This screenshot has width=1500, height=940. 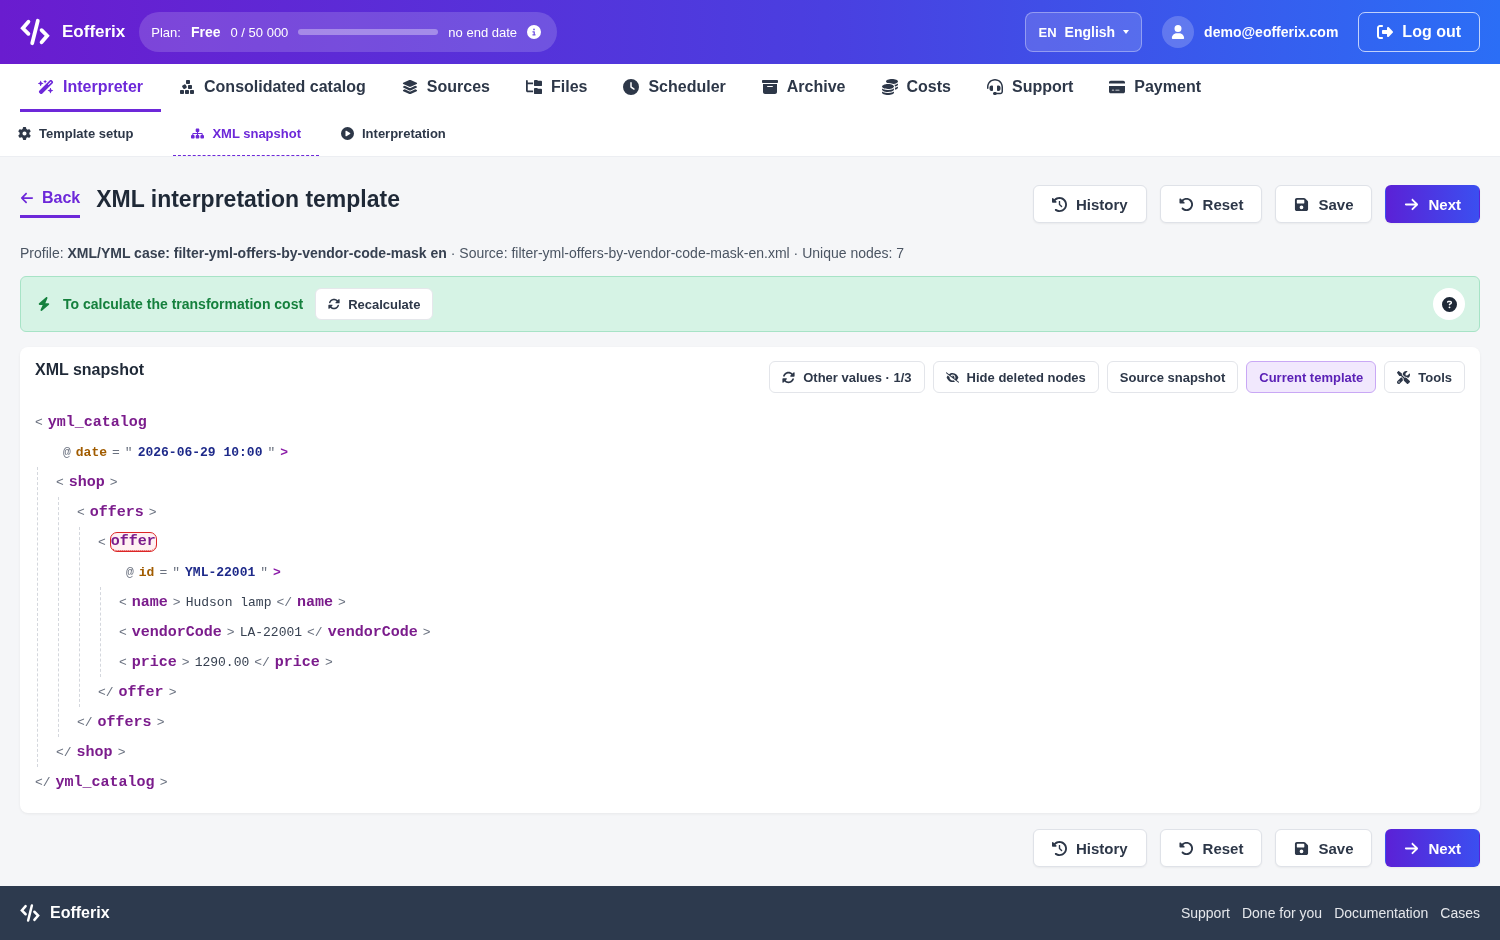 What do you see at coordinates (105, 782) in the screenshot?
I see `tag-name: yml_catalog` at bounding box center [105, 782].